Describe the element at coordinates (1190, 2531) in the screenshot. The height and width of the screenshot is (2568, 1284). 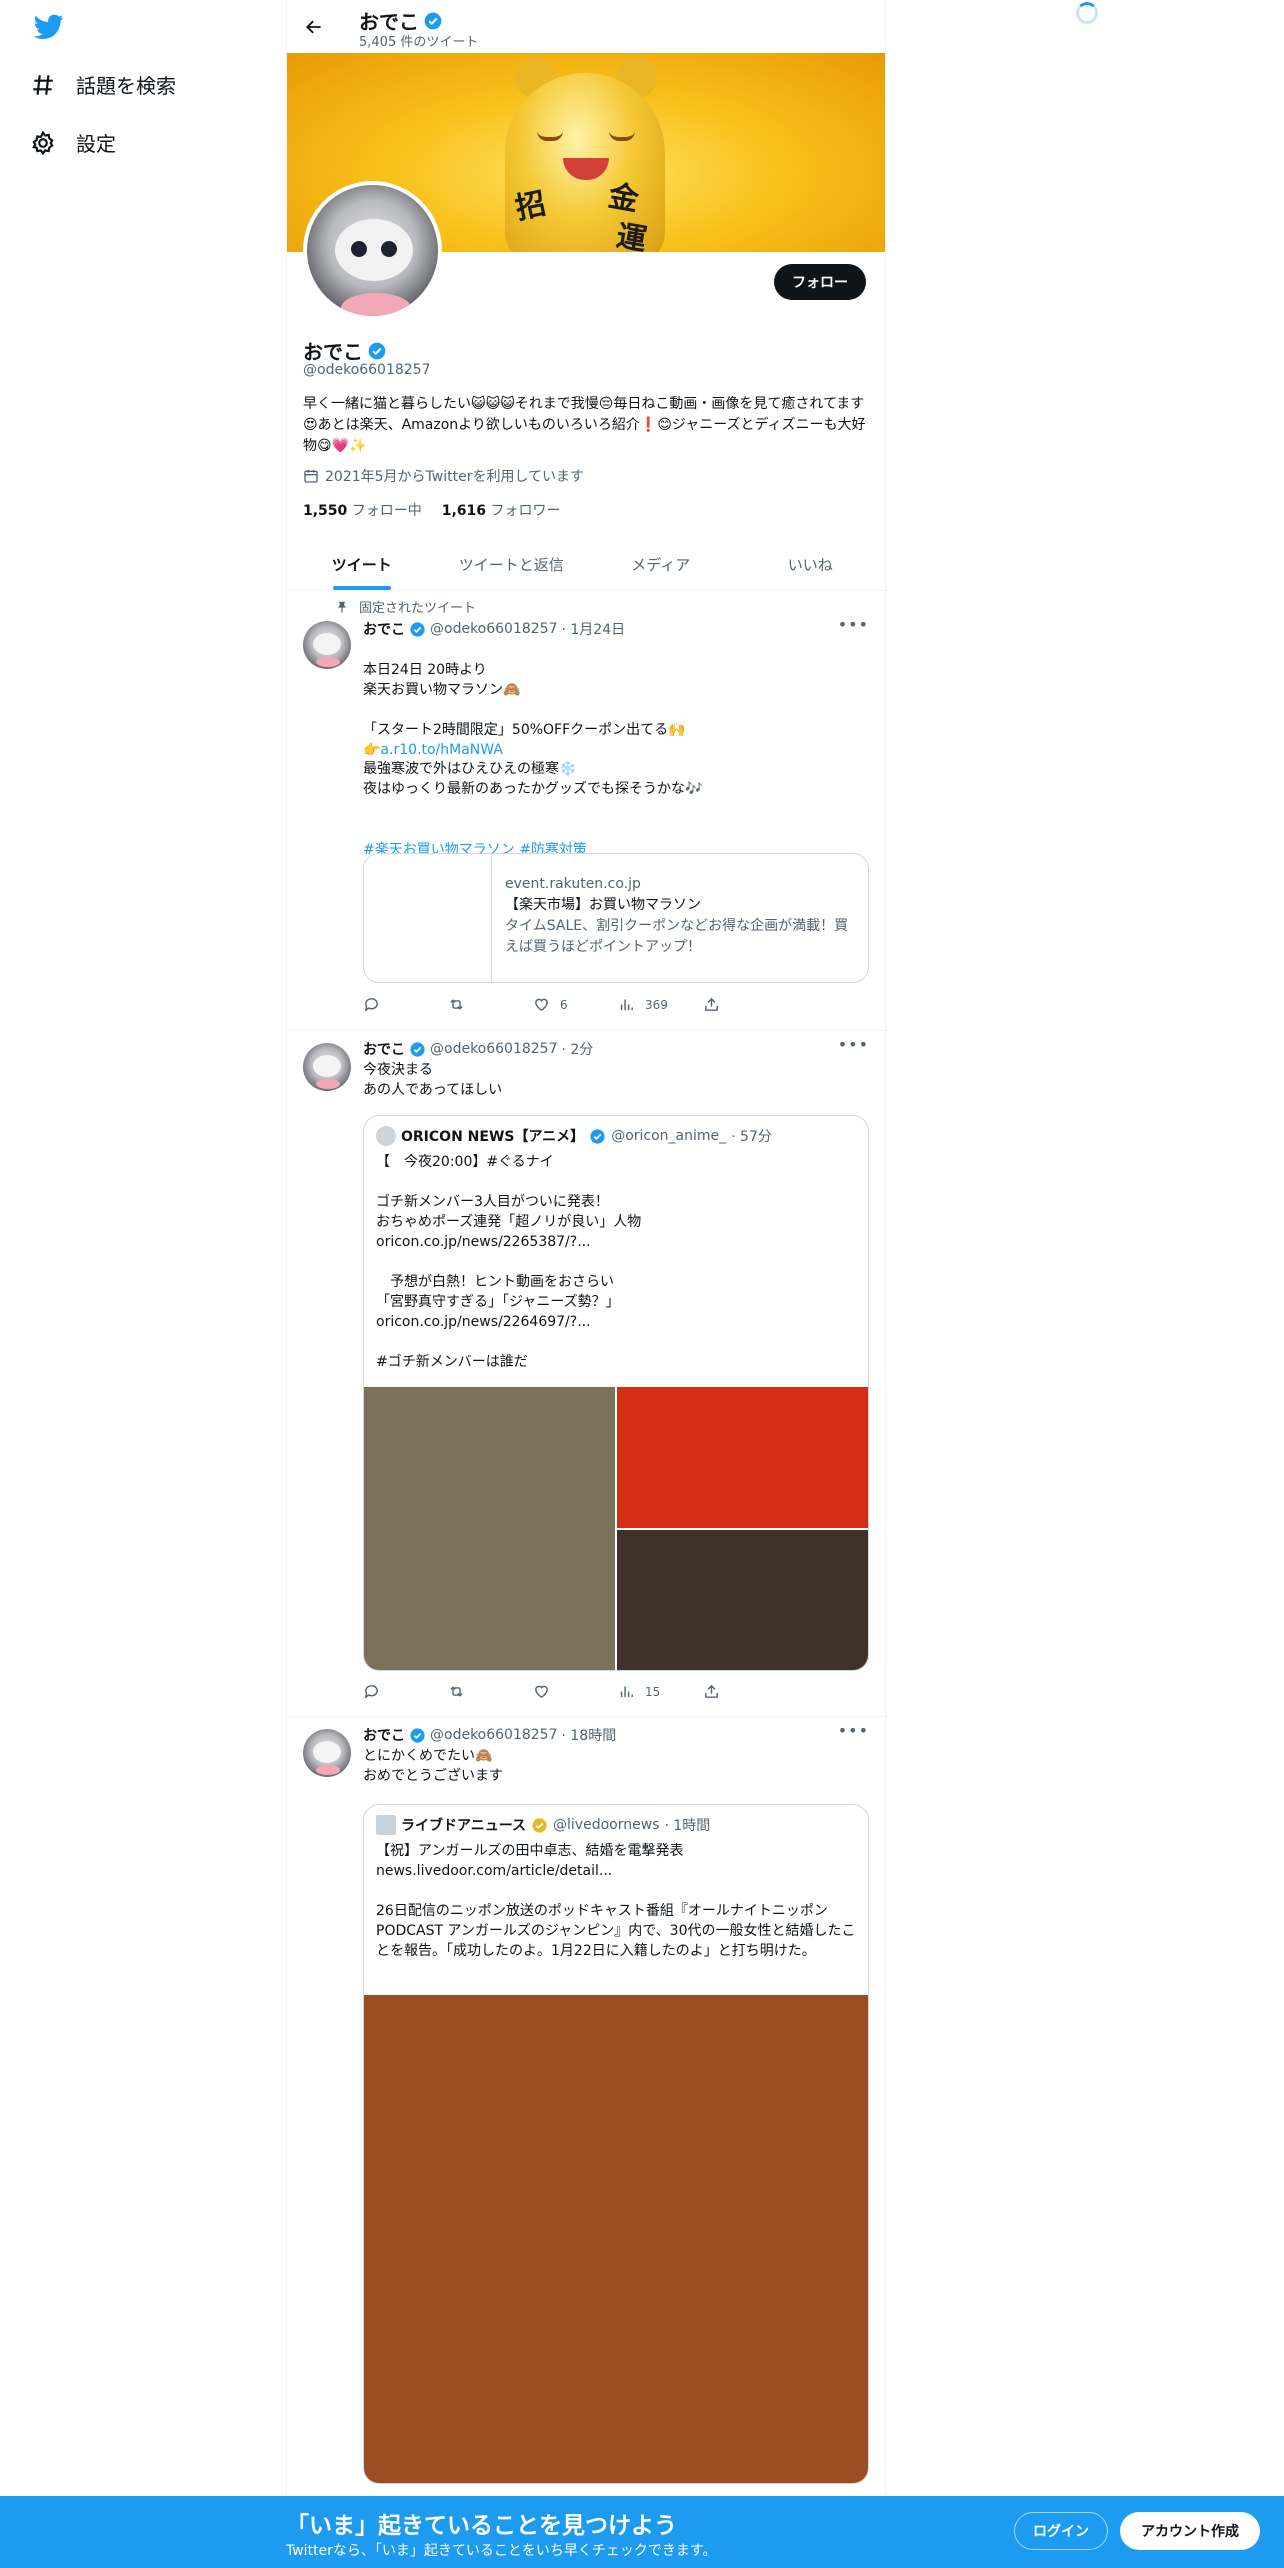
I see `signup-button: アカウント作成` at that location.